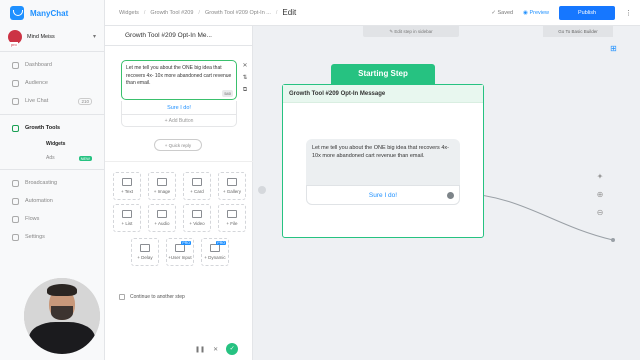  Describe the element at coordinates (289, 12) in the screenshot. I see `page-title: Edit` at that location.